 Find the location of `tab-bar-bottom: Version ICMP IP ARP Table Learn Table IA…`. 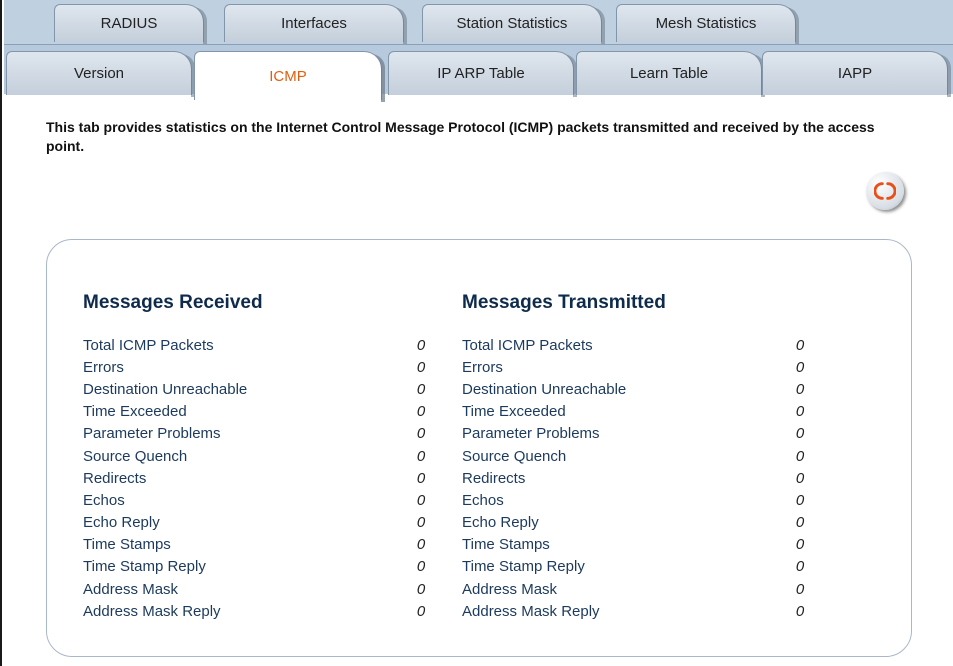

tab-bar-bottom: Version ICMP IP ARP Table Learn Table IA… is located at coordinates (478, 73).